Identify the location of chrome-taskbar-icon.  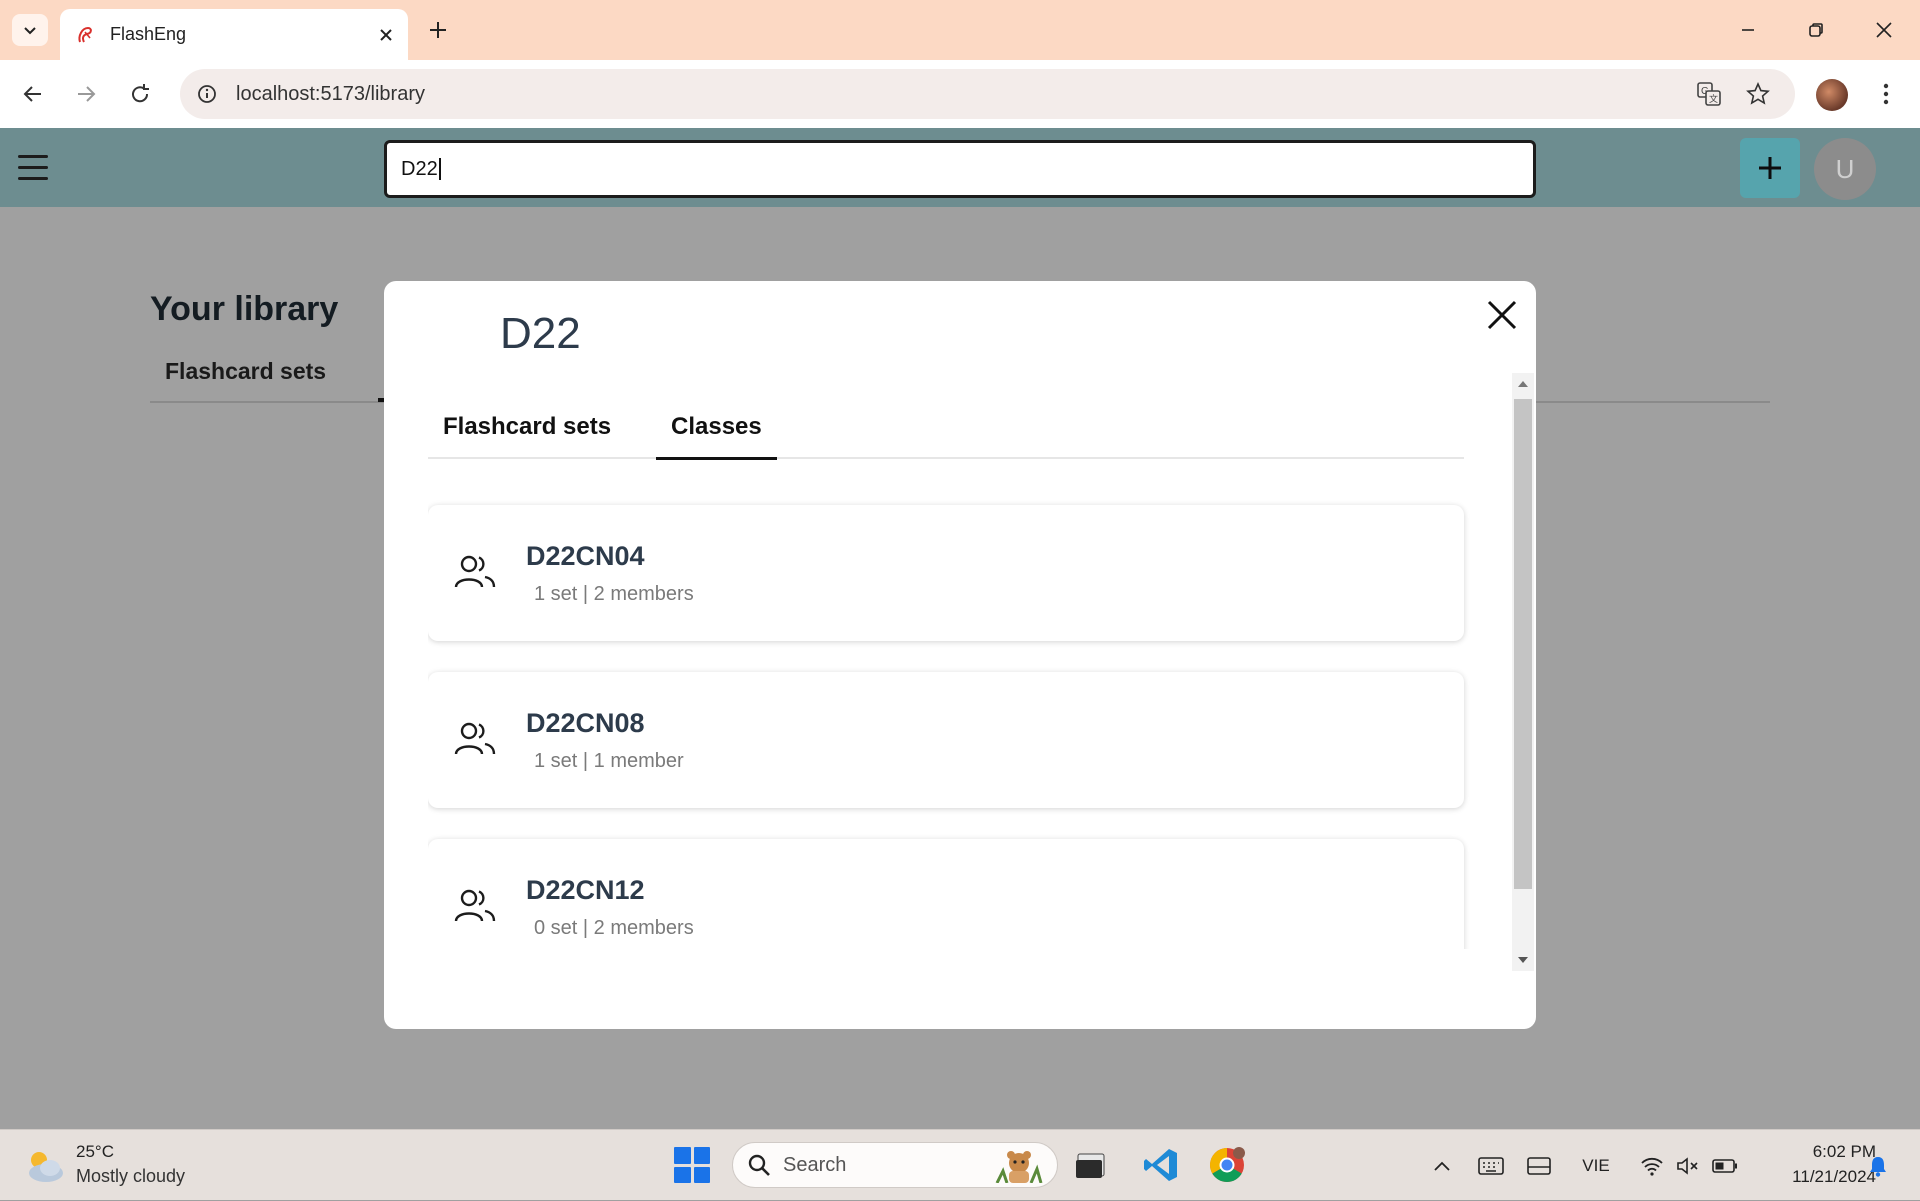
(1227, 1165).